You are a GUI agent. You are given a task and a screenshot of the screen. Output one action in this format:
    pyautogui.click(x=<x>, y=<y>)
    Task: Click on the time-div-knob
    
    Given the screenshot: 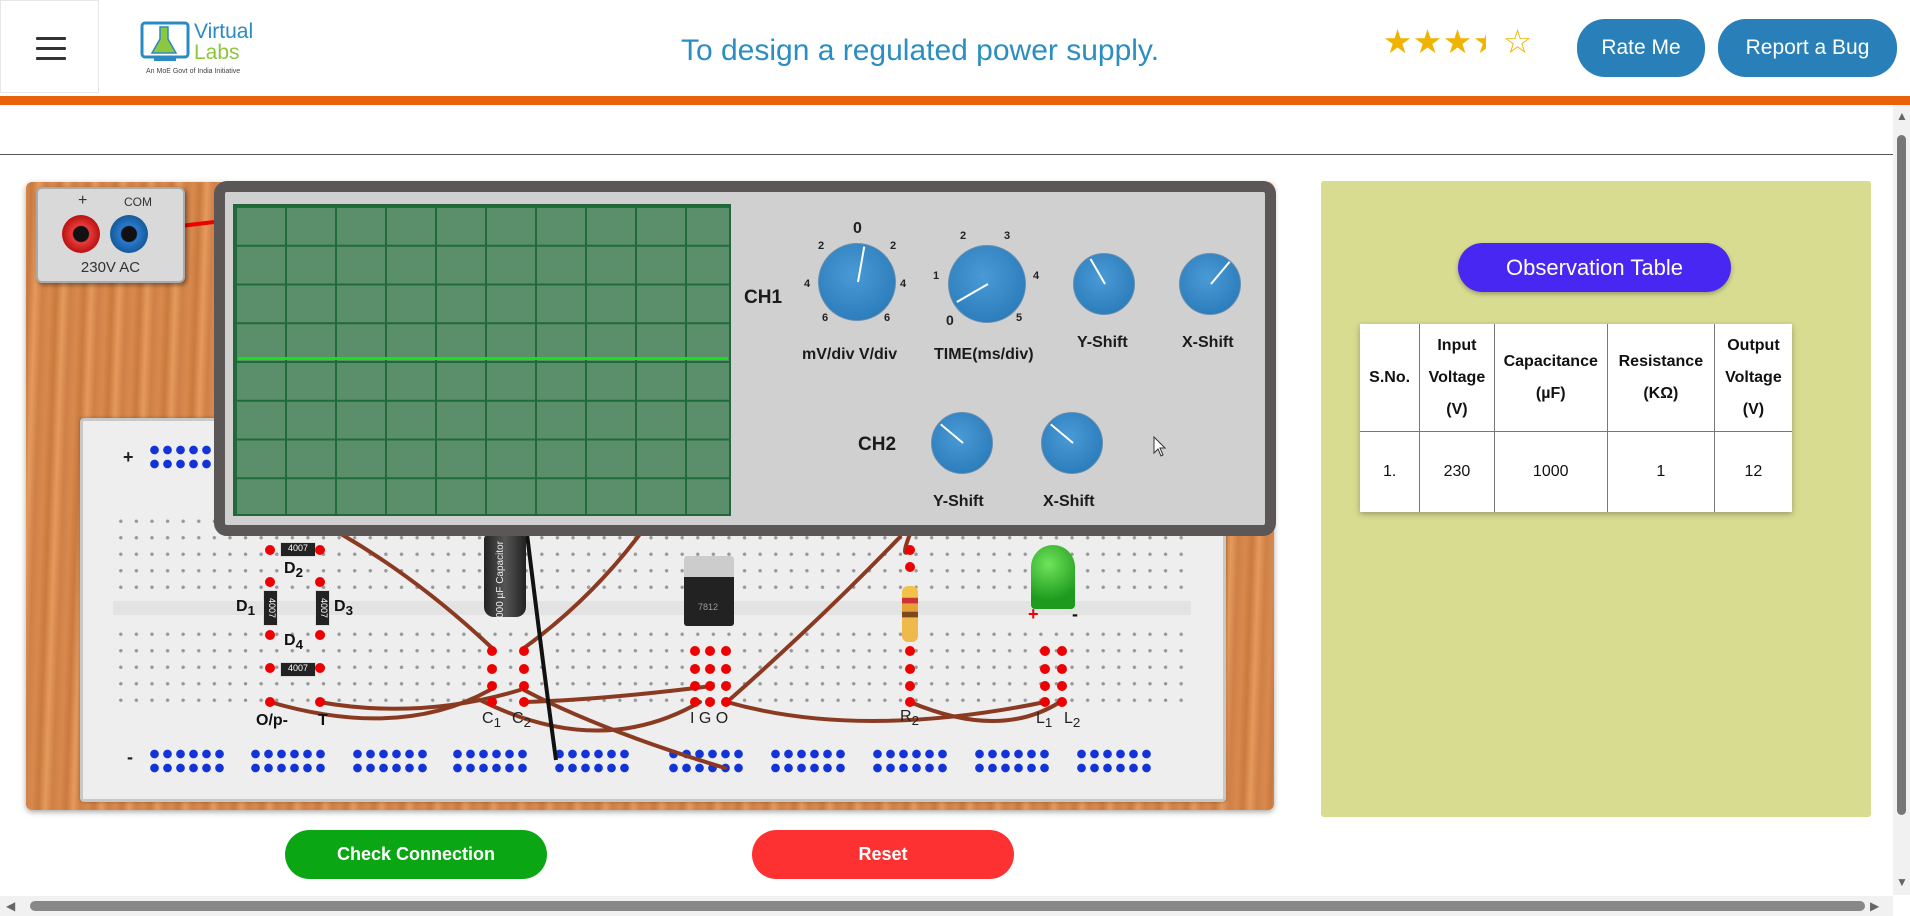 What is the action you would take?
    pyautogui.click(x=987, y=284)
    